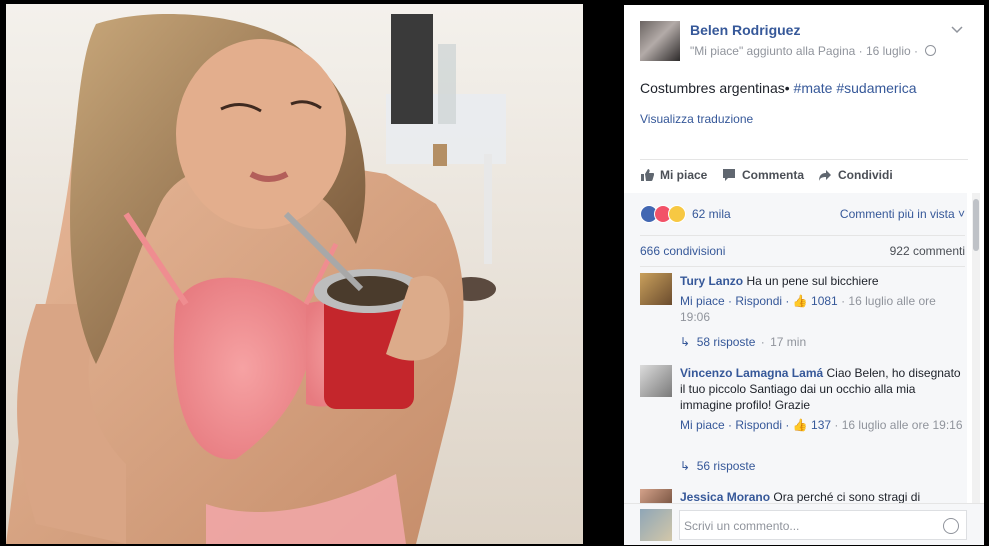  Describe the element at coordinates (976, 225) in the screenshot. I see `scrollbar-thumb` at that location.